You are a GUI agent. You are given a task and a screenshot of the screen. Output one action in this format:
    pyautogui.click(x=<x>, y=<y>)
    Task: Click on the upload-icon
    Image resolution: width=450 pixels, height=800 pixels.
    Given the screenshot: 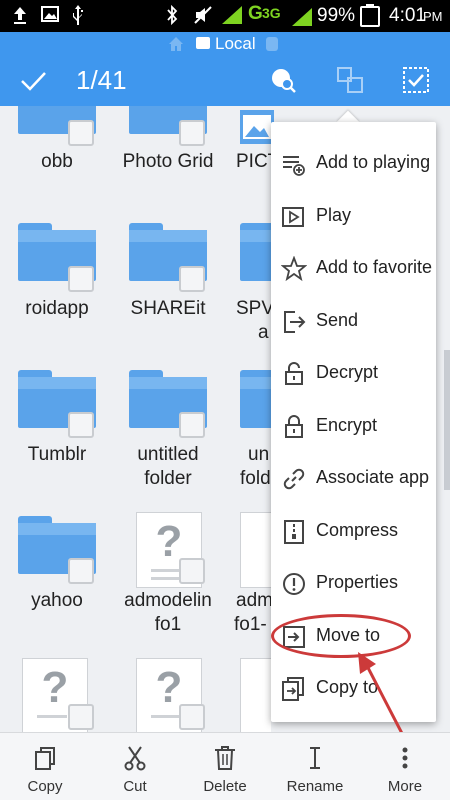 What is the action you would take?
    pyautogui.click(x=20, y=18)
    